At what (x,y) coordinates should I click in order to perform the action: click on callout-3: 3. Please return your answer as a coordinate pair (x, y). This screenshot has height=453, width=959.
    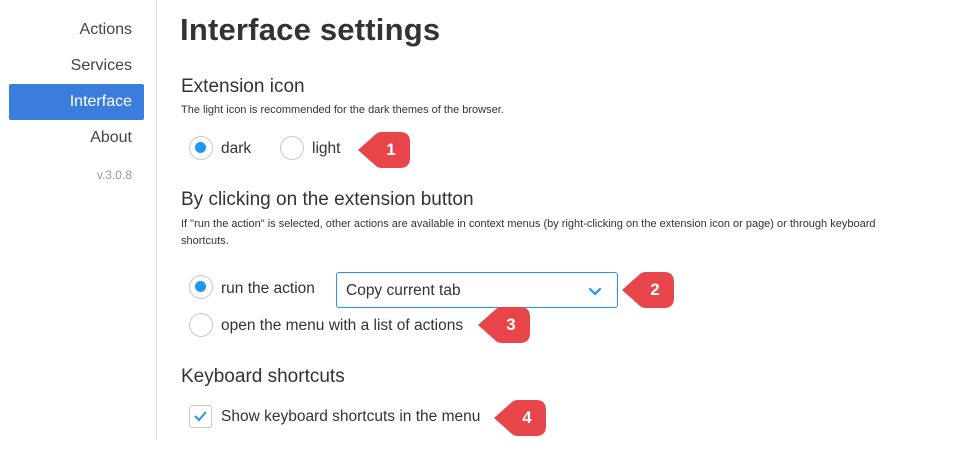
    Looking at the image, I should click on (504, 325).